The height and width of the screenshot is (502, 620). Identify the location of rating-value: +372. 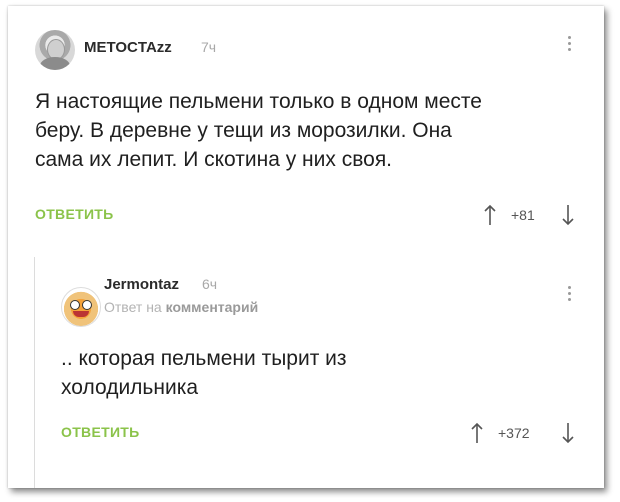
(514, 433).